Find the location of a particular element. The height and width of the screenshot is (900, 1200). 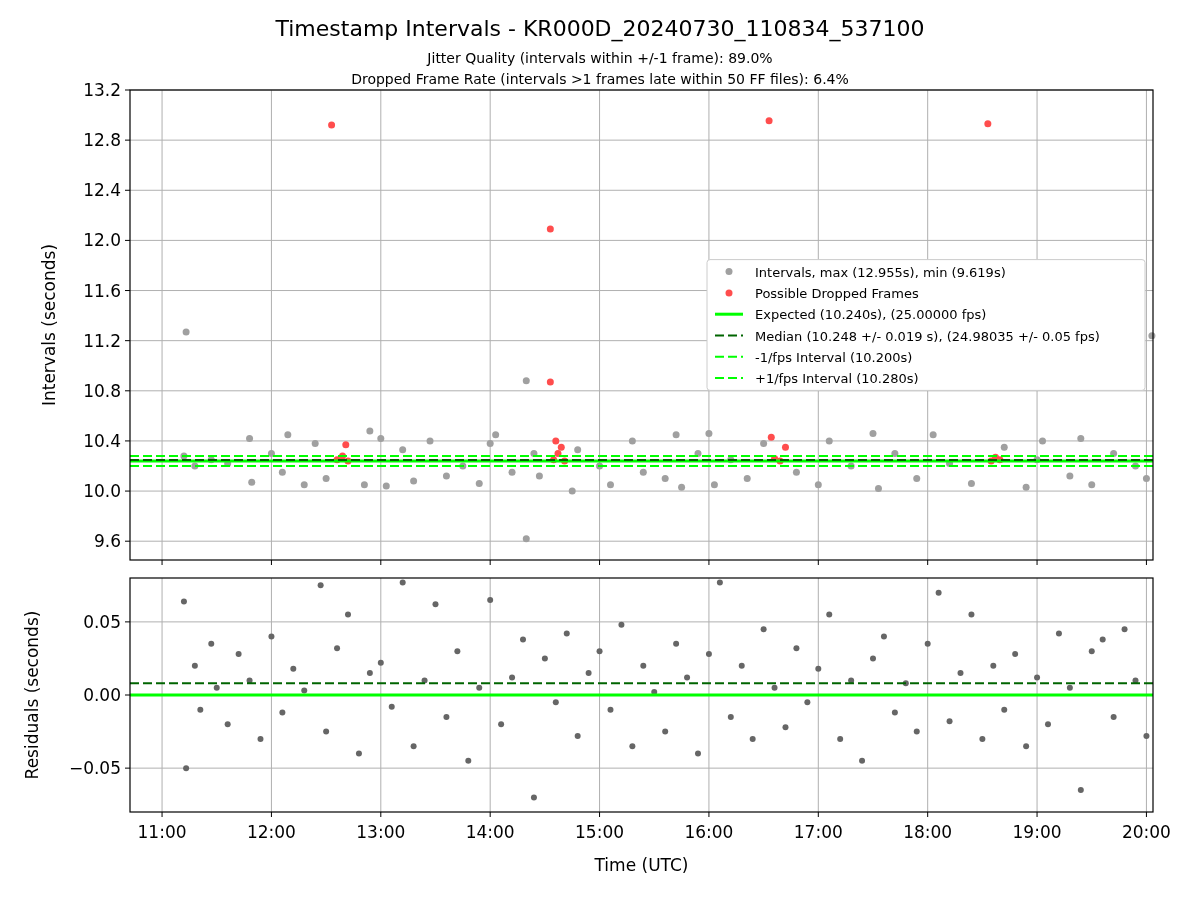

tick-label: 10.8 is located at coordinates (102, 390).